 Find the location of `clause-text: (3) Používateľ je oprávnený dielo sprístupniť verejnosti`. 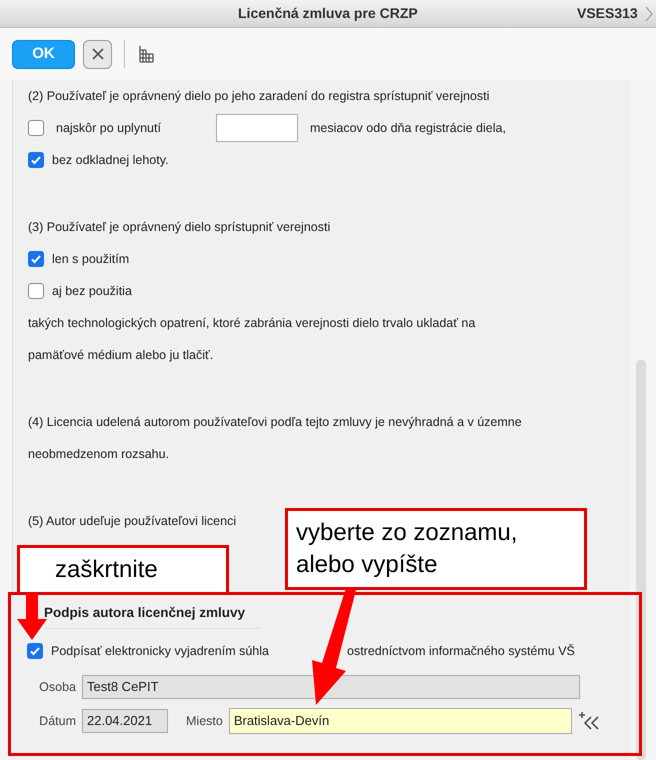

clause-text: (3) Používateľ je oprávnený dielo sprístupniť verejnosti is located at coordinates (179, 227).